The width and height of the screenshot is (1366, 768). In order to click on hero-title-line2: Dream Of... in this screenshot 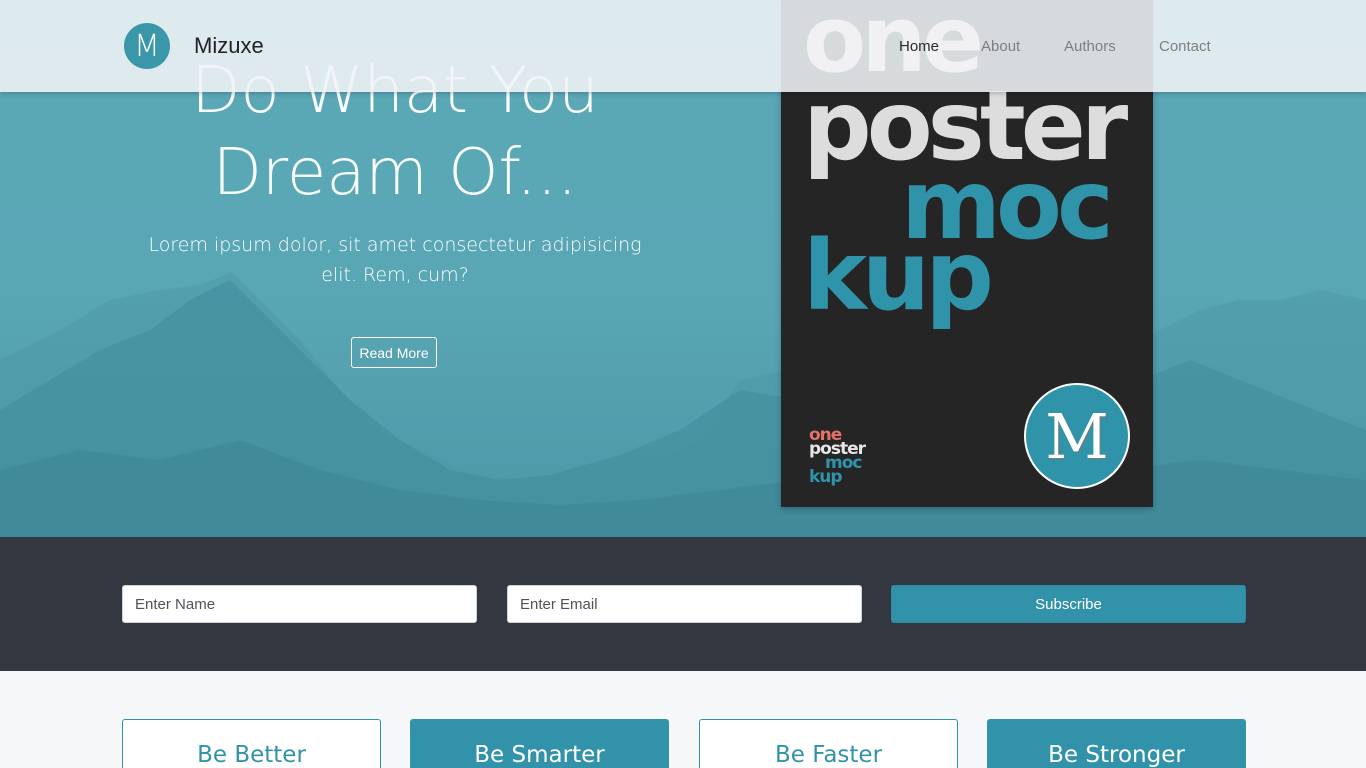, I will do `click(395, 173)`.